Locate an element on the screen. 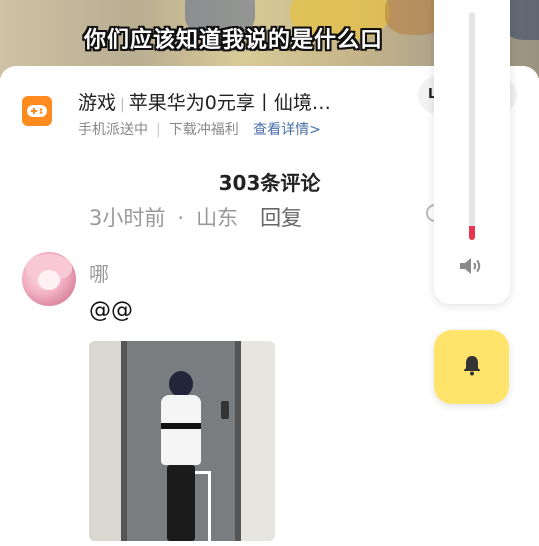  volume-slider is located at coordinates (472, 126).